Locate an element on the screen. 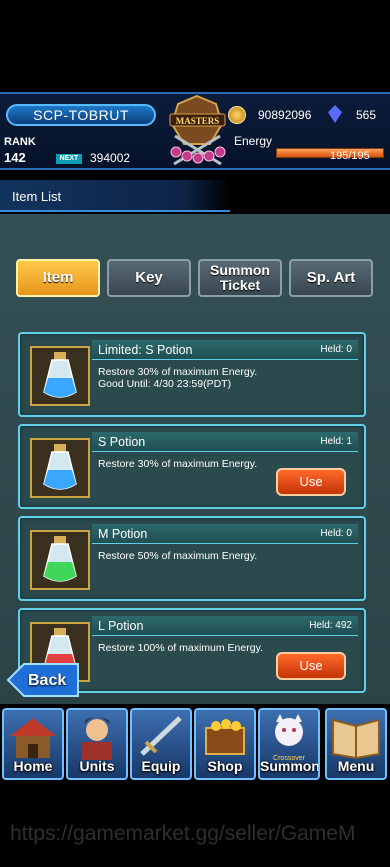 The width and height of the screenshot is (390, 867). gold-coin-icon is located at coordinates (237, 115).